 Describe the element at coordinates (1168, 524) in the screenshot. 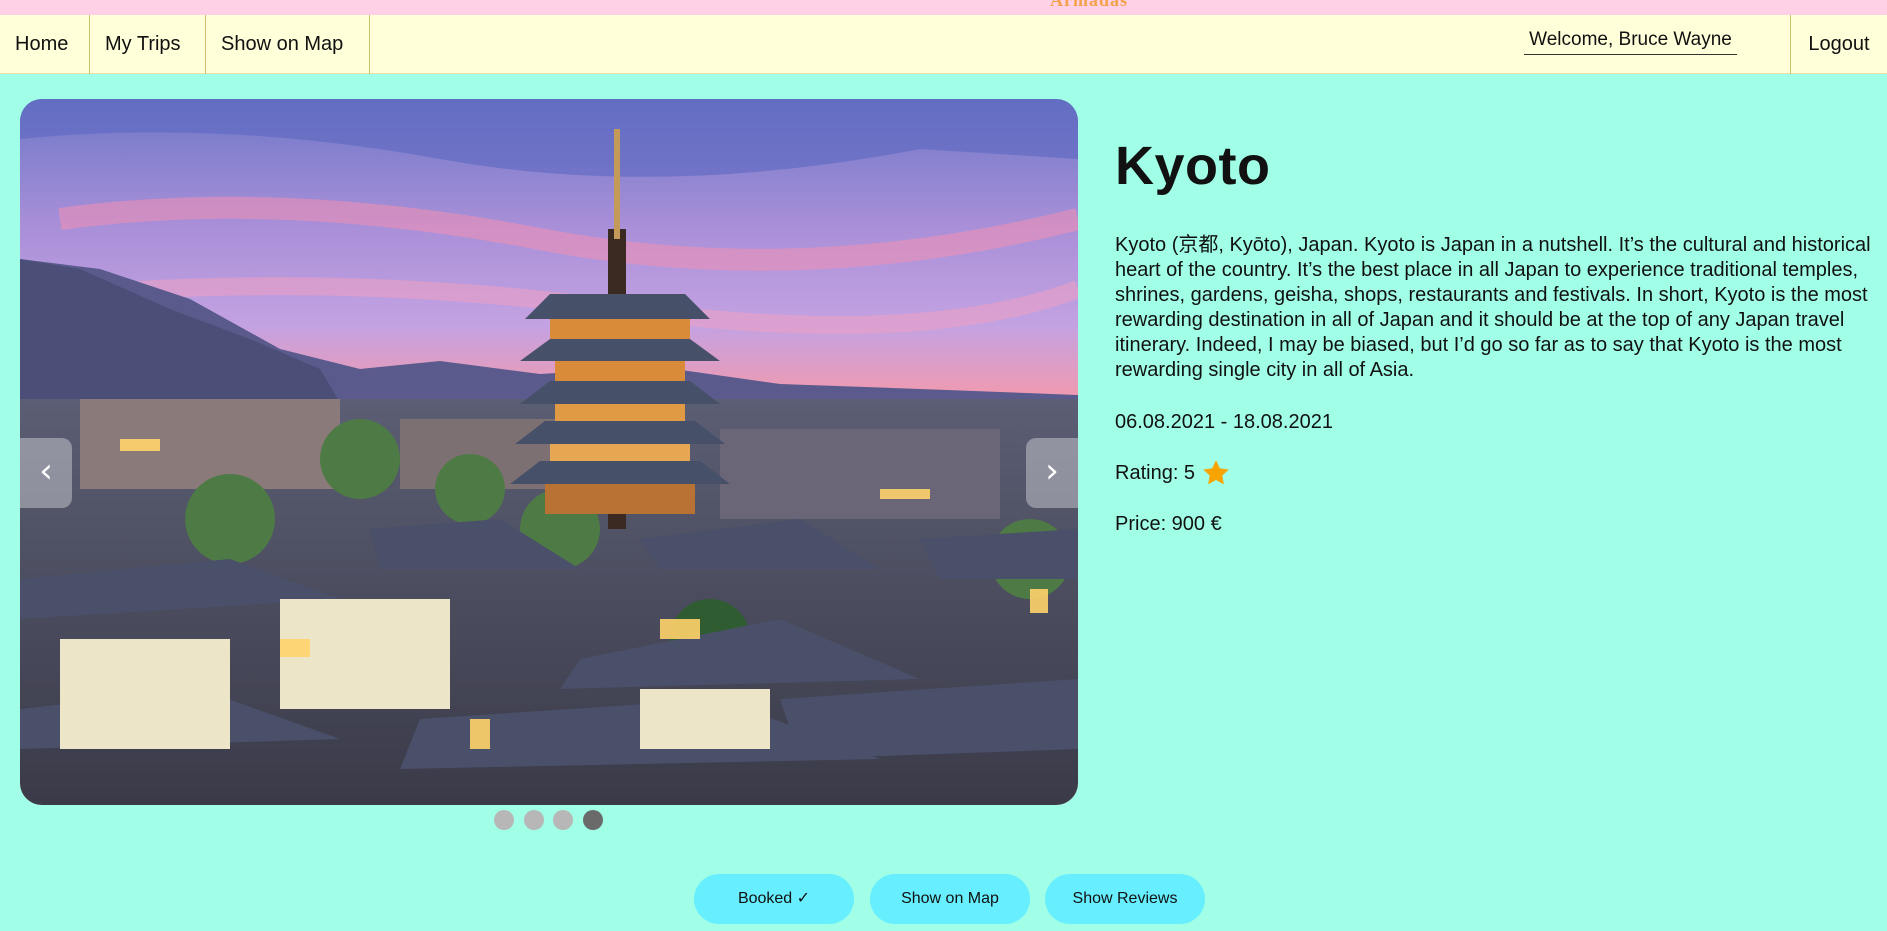

I see `trip-price: Price: 900 €` at that location.